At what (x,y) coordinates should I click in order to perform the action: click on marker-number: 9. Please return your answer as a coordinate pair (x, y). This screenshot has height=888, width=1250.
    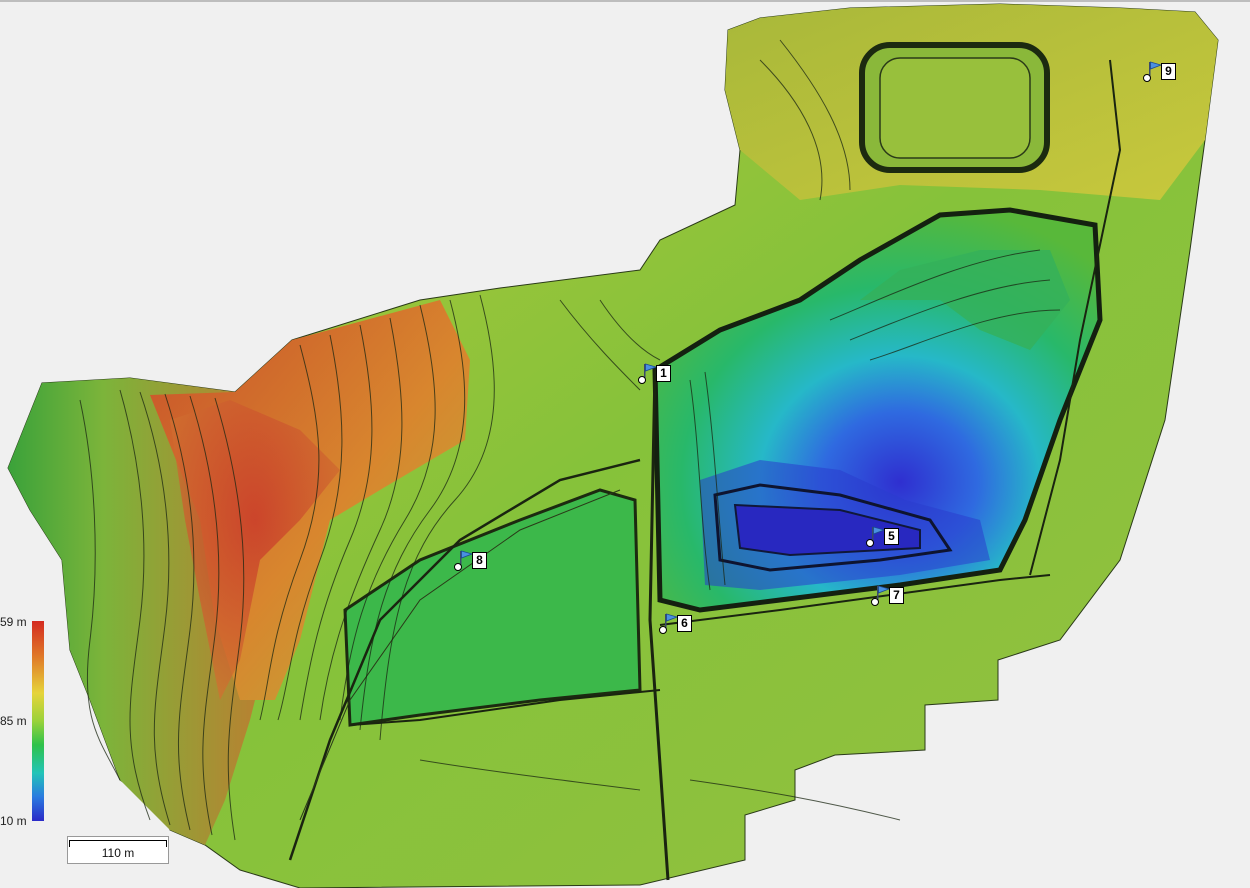
    Looking at the image, I should click on (1168, 71).